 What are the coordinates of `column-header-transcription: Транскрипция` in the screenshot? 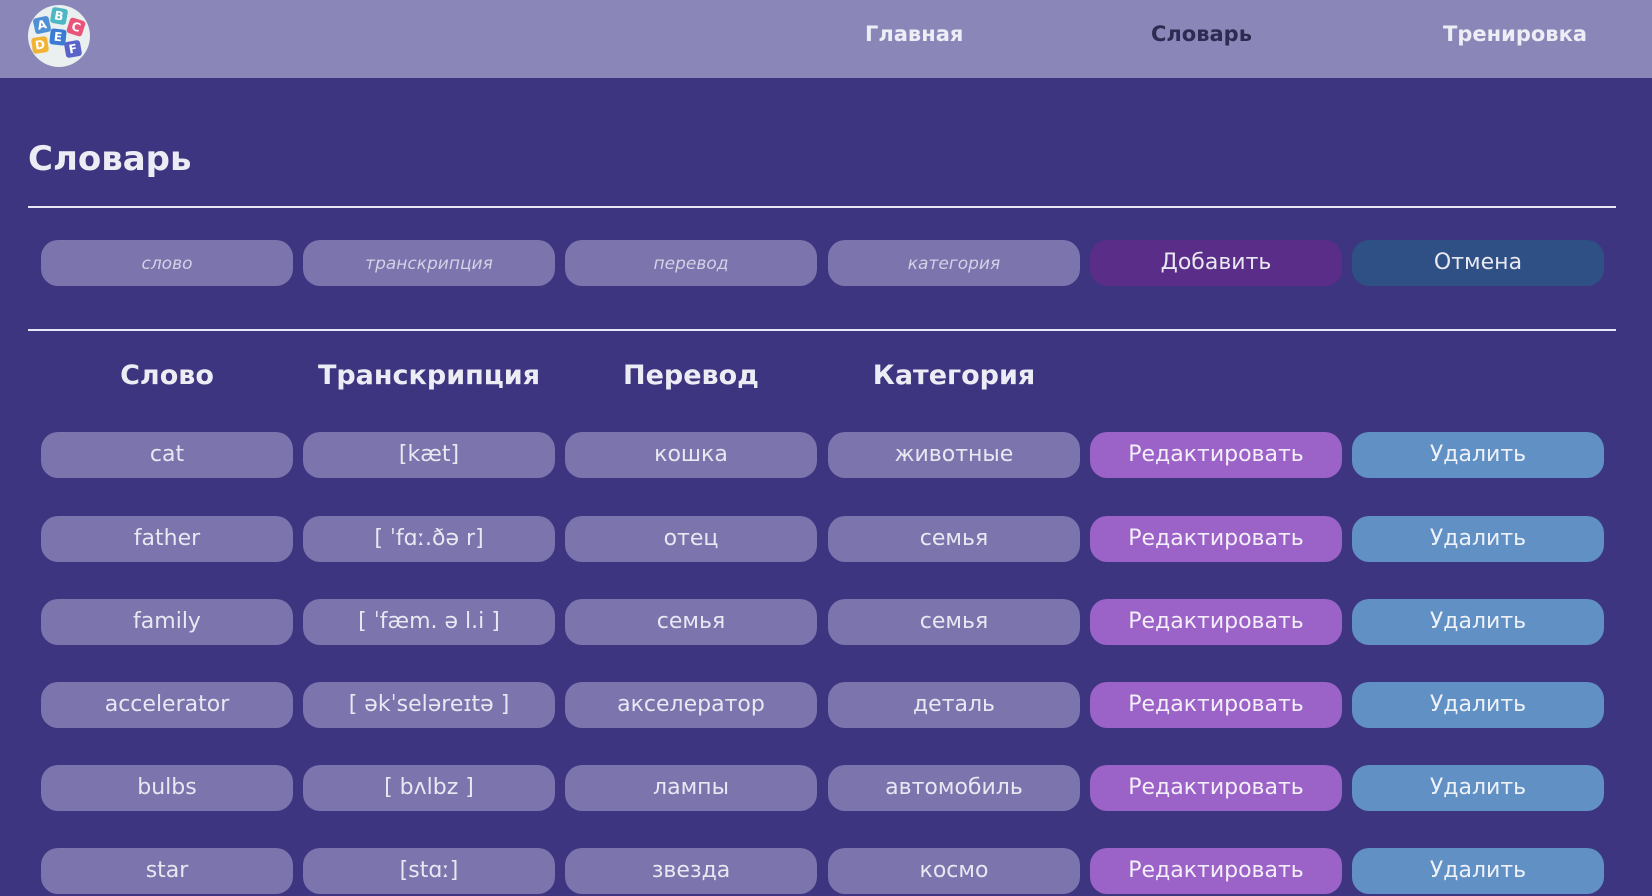 It's located at (429, 375).